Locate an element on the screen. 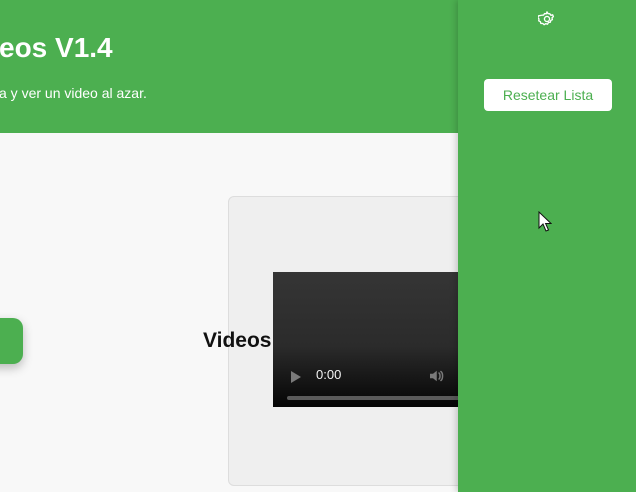  reset-list-button: Resetear Lista is located at coordinates (548, 95).